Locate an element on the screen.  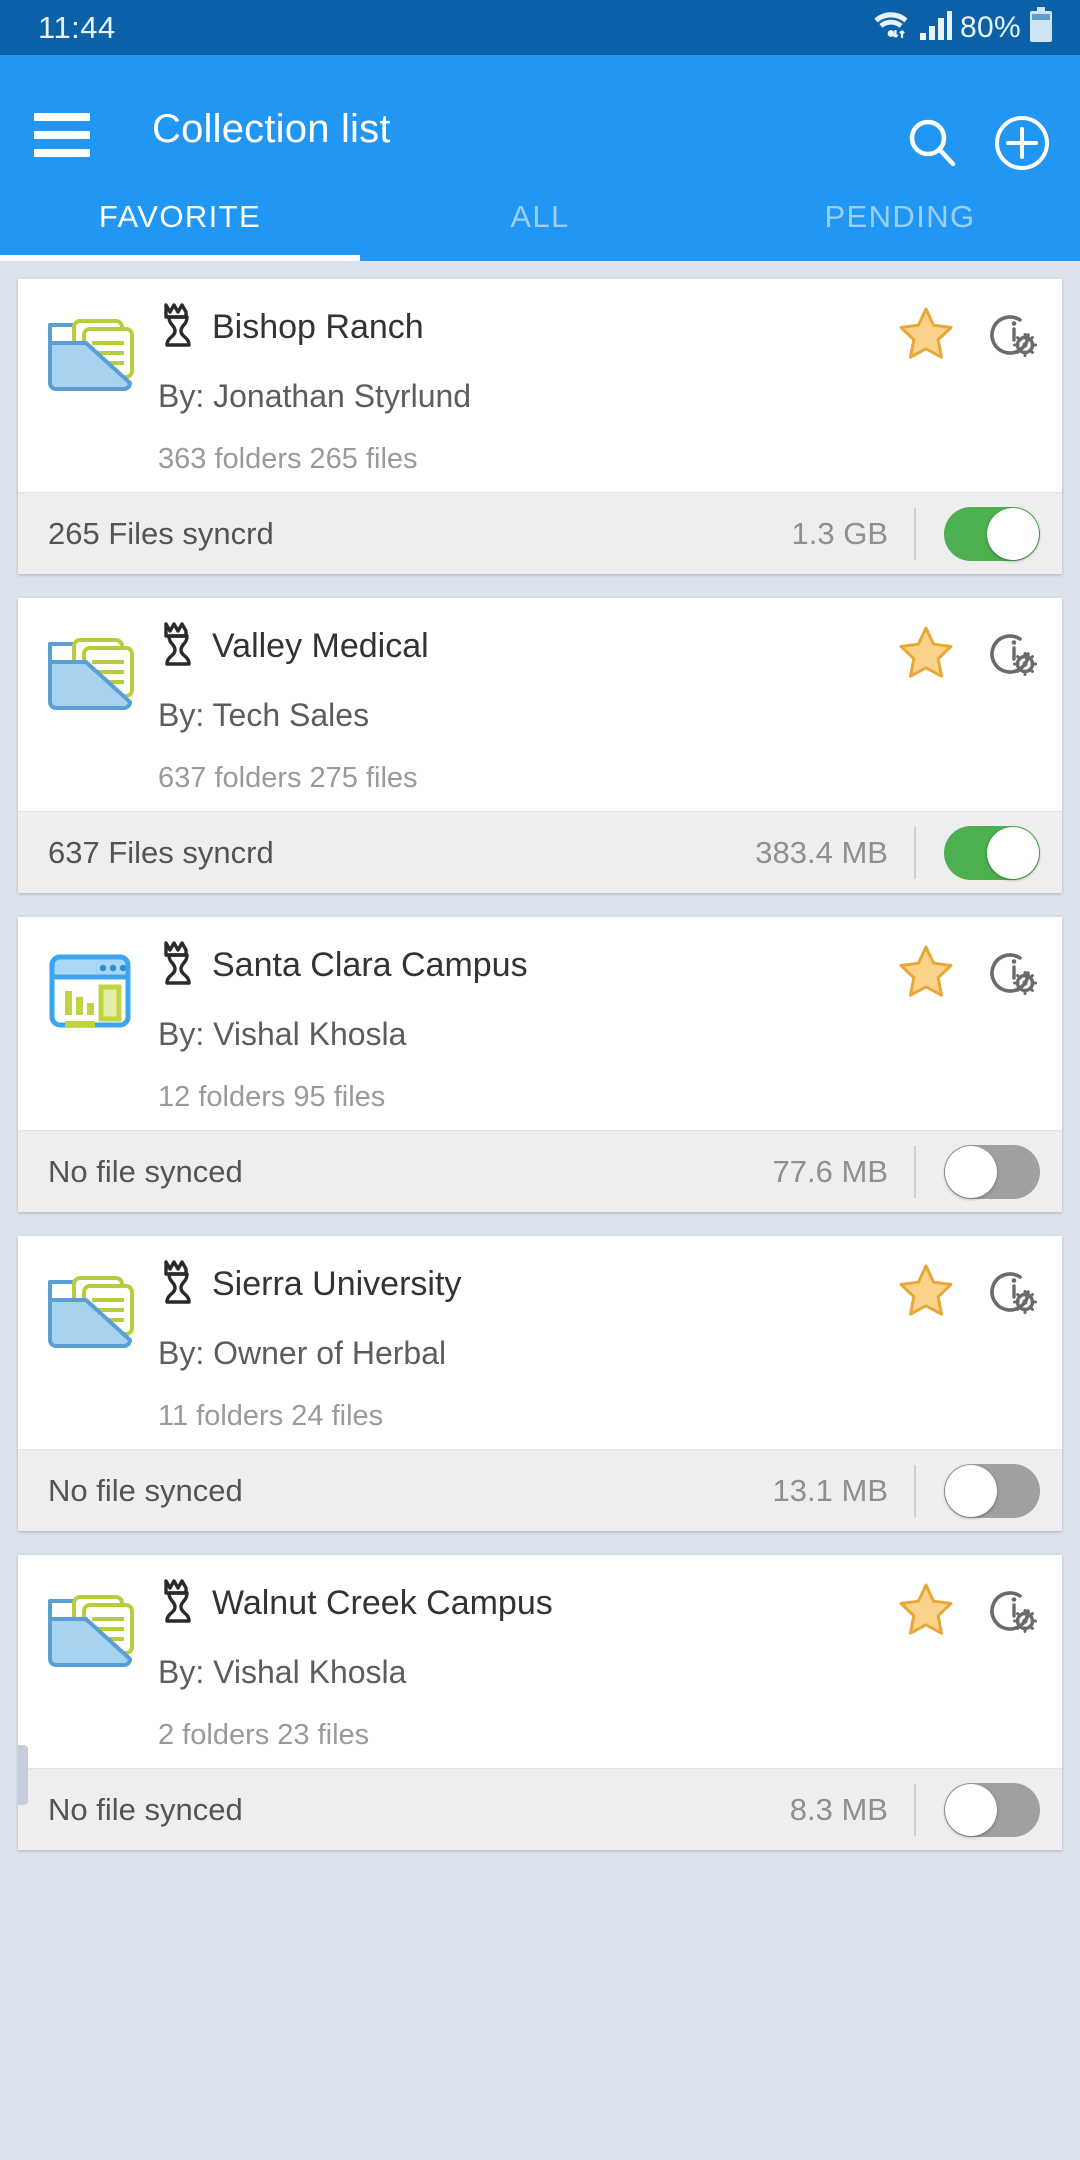
tab-all: ALL is located at coordinates (540, 217).